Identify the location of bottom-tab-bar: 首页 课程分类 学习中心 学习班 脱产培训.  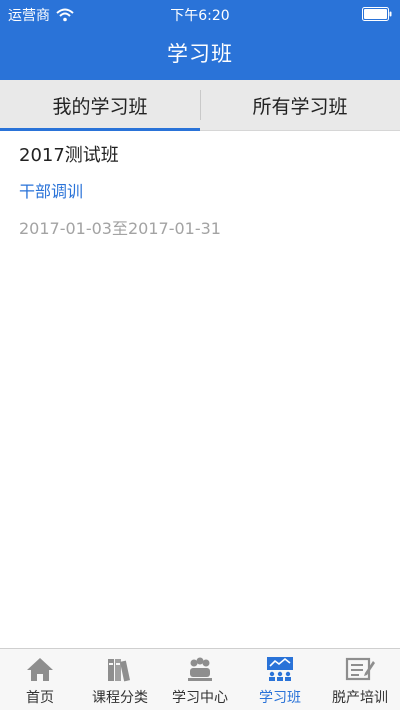
(200, 679).